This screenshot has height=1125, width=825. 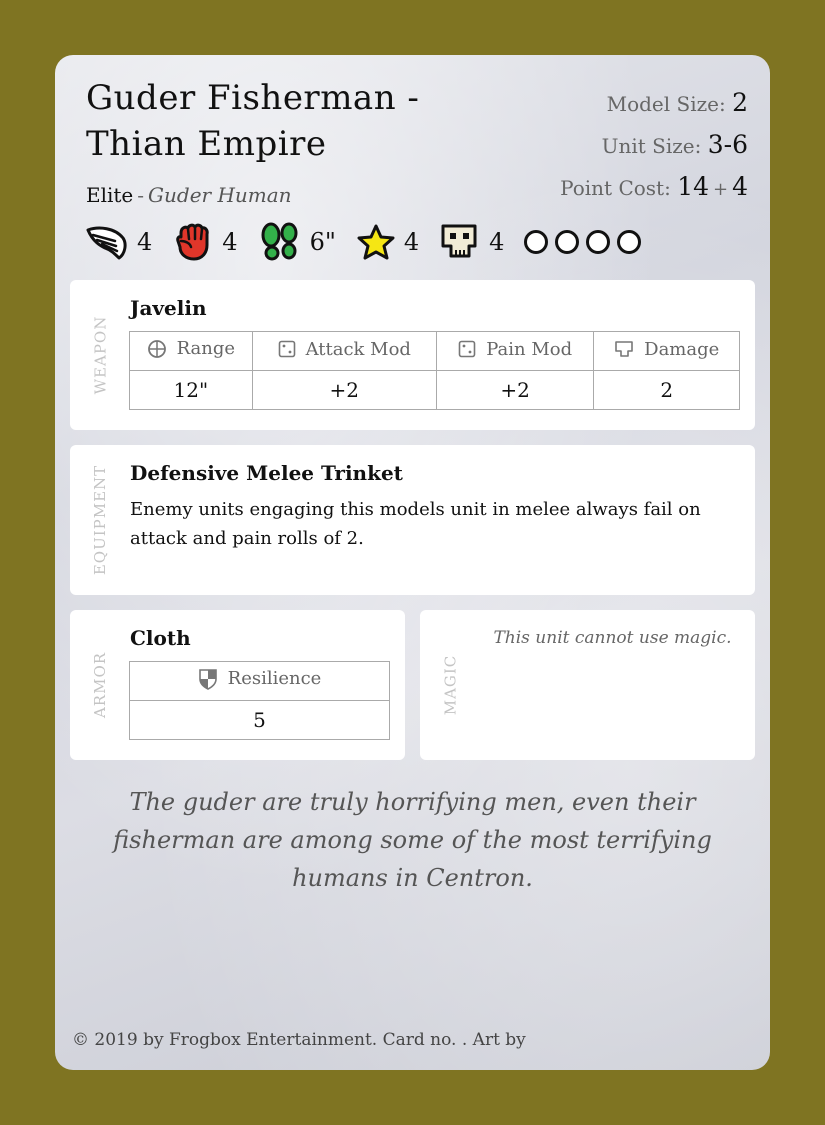 I want to click on fist-icon, so click(x=193, y=242).